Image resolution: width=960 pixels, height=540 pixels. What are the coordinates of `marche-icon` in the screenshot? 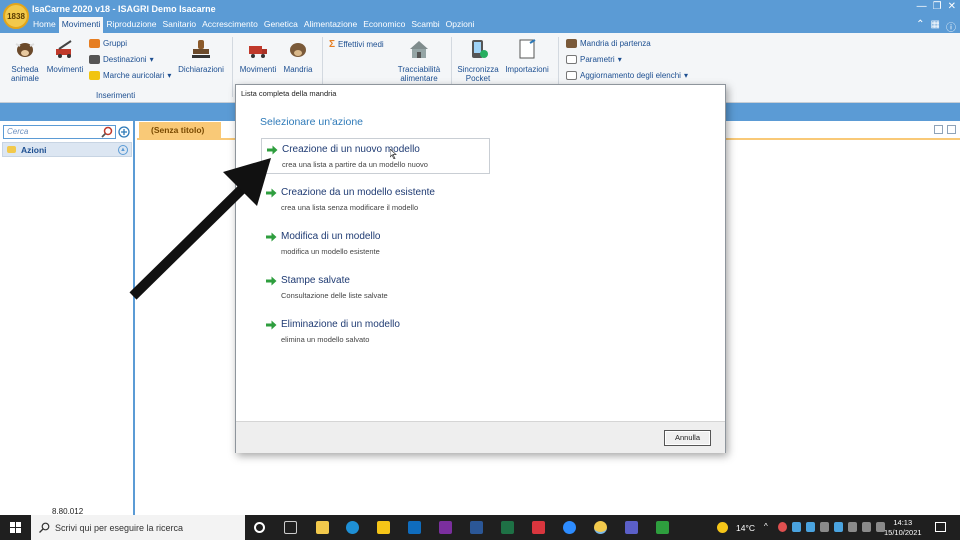 It's located at (94, 75).